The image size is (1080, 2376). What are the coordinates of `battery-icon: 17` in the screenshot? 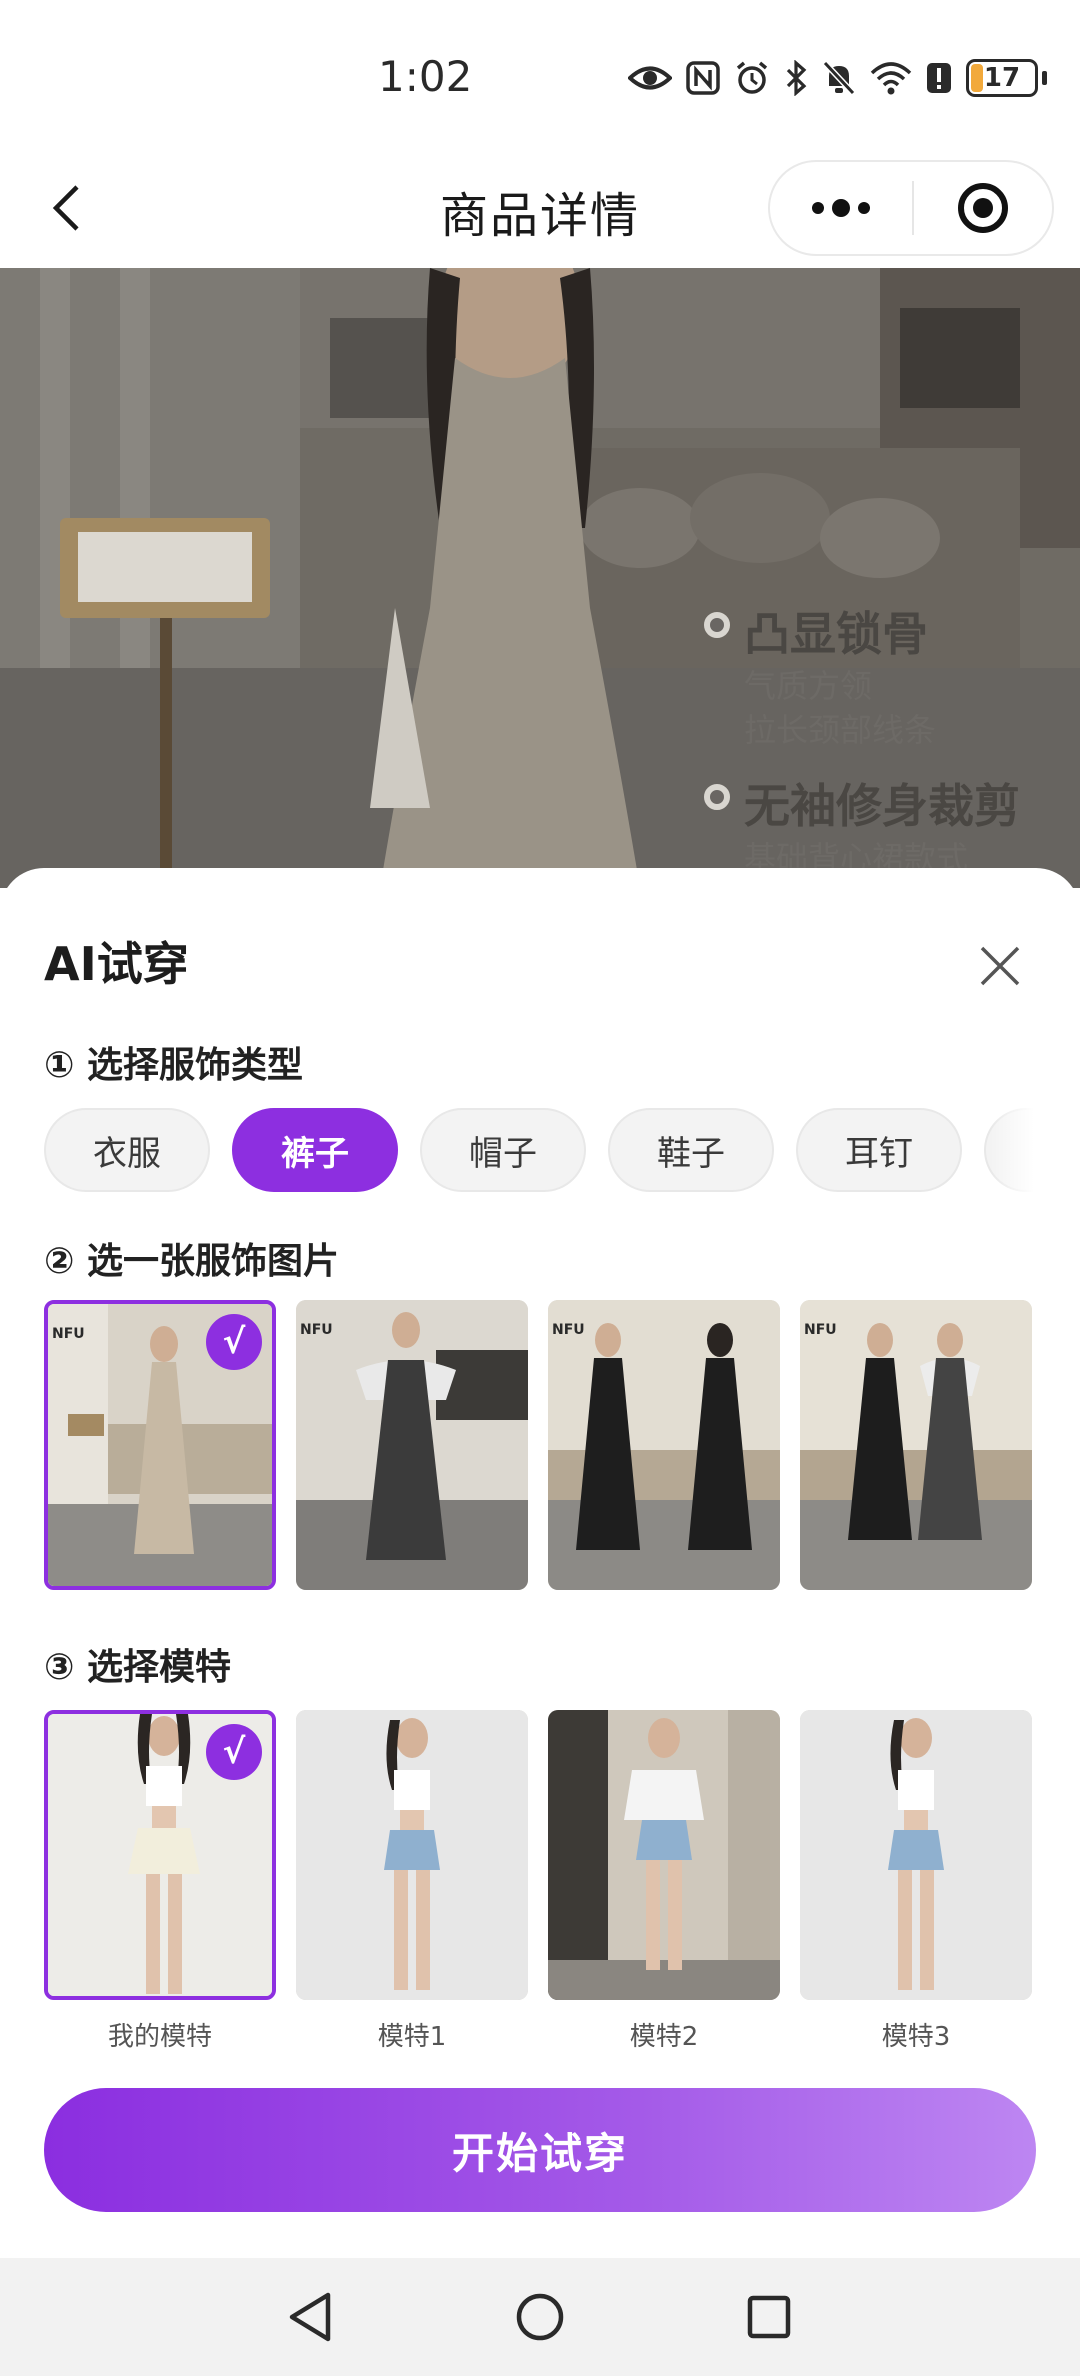 It's located at (1002, 78).